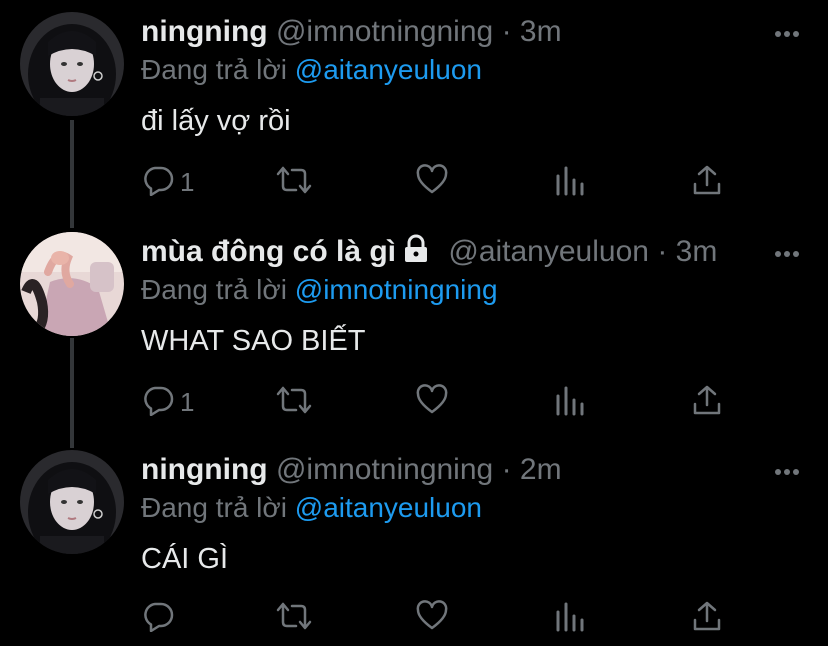 The image size is (828, 646). What do you see at coordinates (216, 121) in the screenshot?
I see `tweet-text: đi lấy vợ rồi` at bounding box center [216, 121].